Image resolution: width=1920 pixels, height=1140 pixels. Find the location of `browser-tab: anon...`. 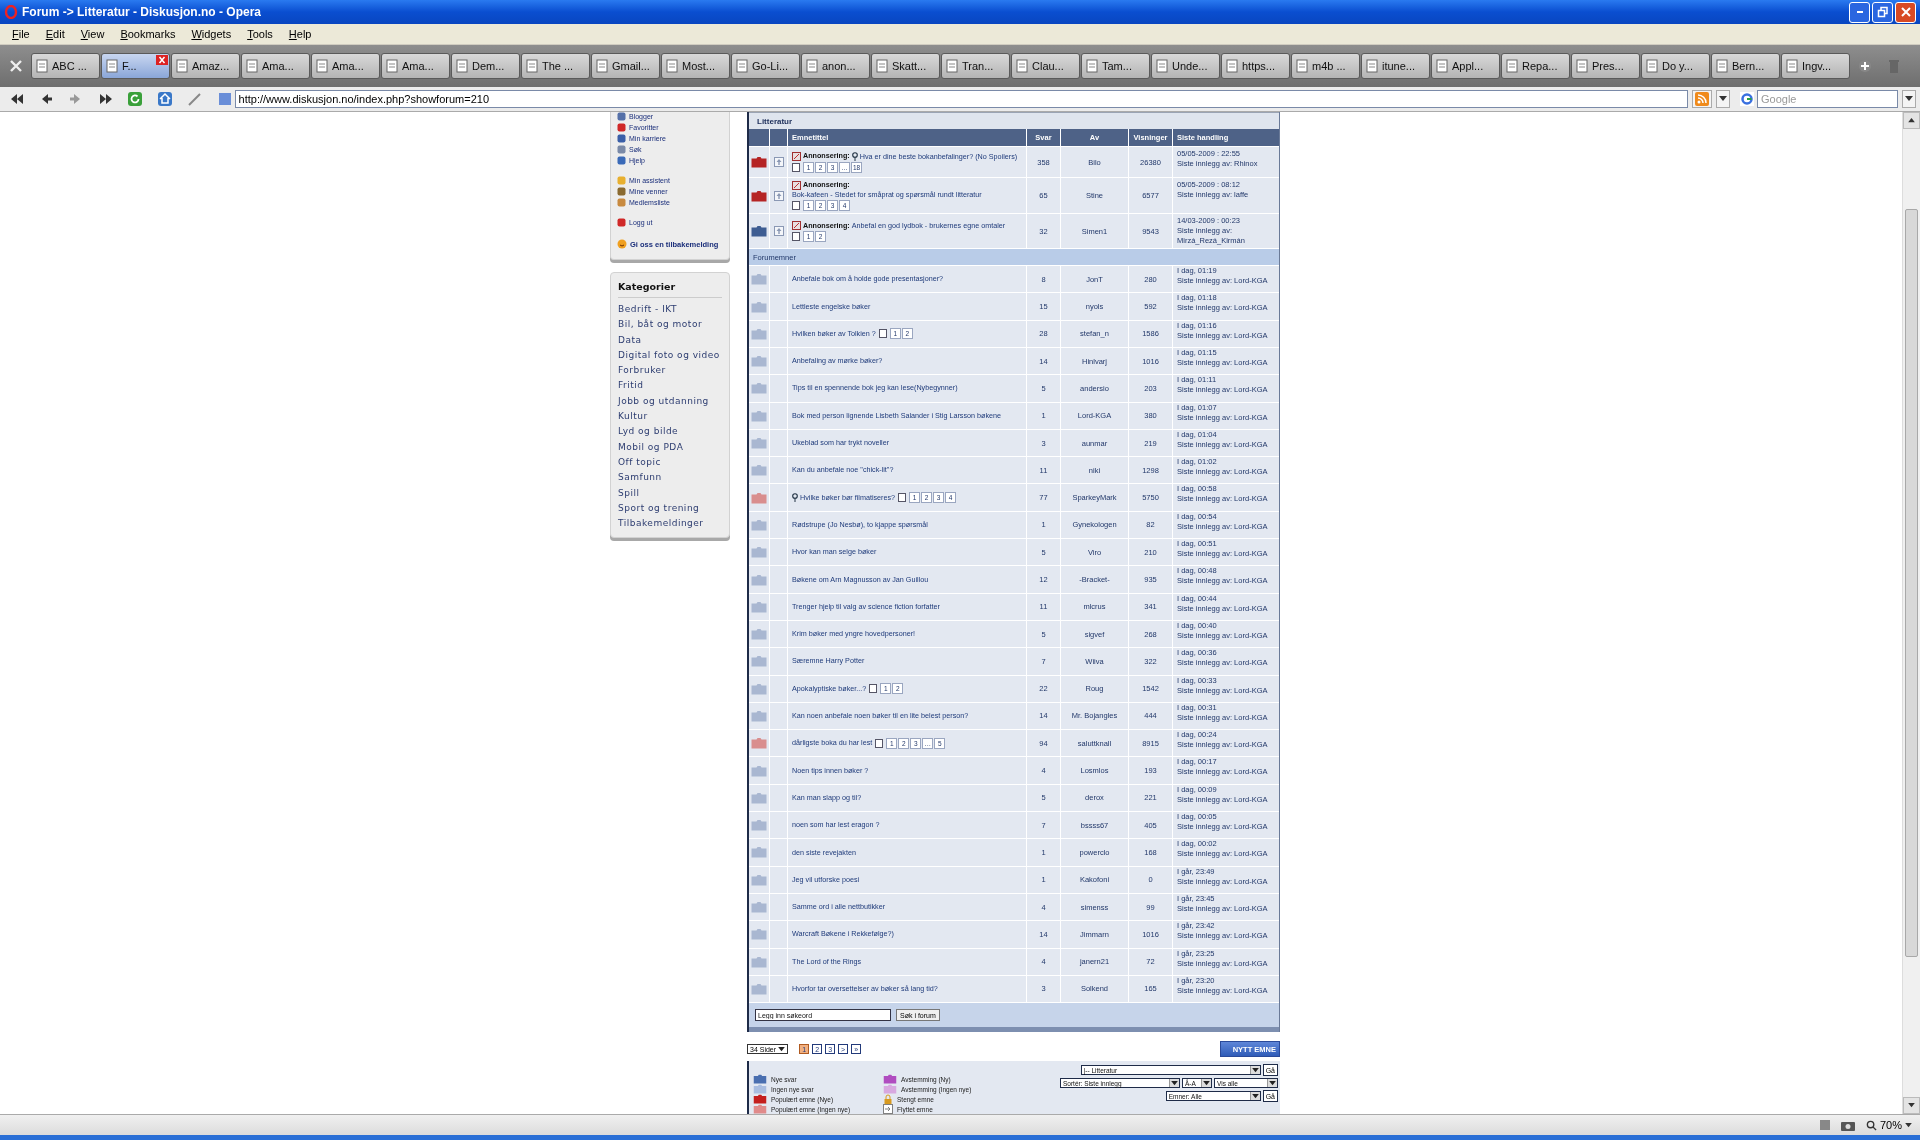

browser-tab: anon... is located at coordinates (835, 66).